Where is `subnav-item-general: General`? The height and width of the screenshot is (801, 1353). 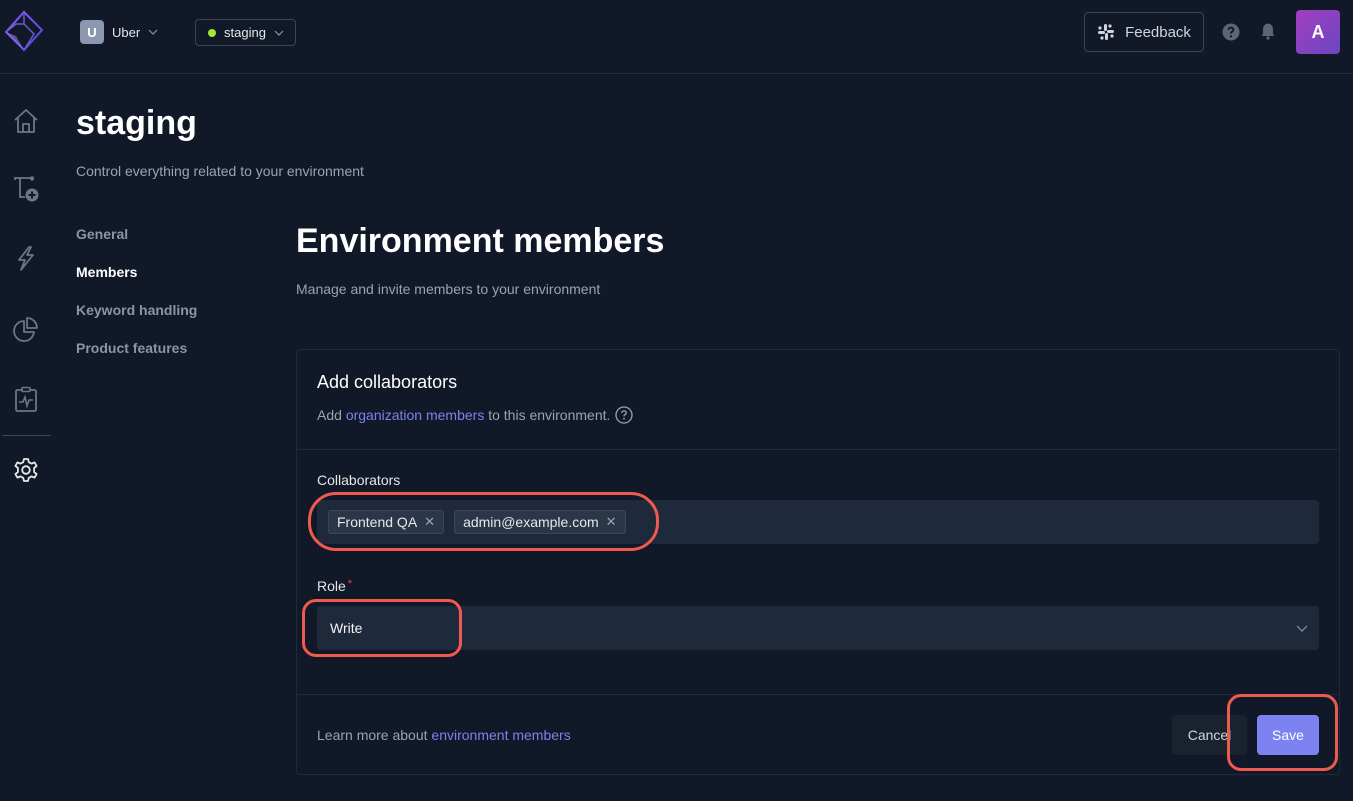 subnav-item-general: General is located at coordinates (136, 244).